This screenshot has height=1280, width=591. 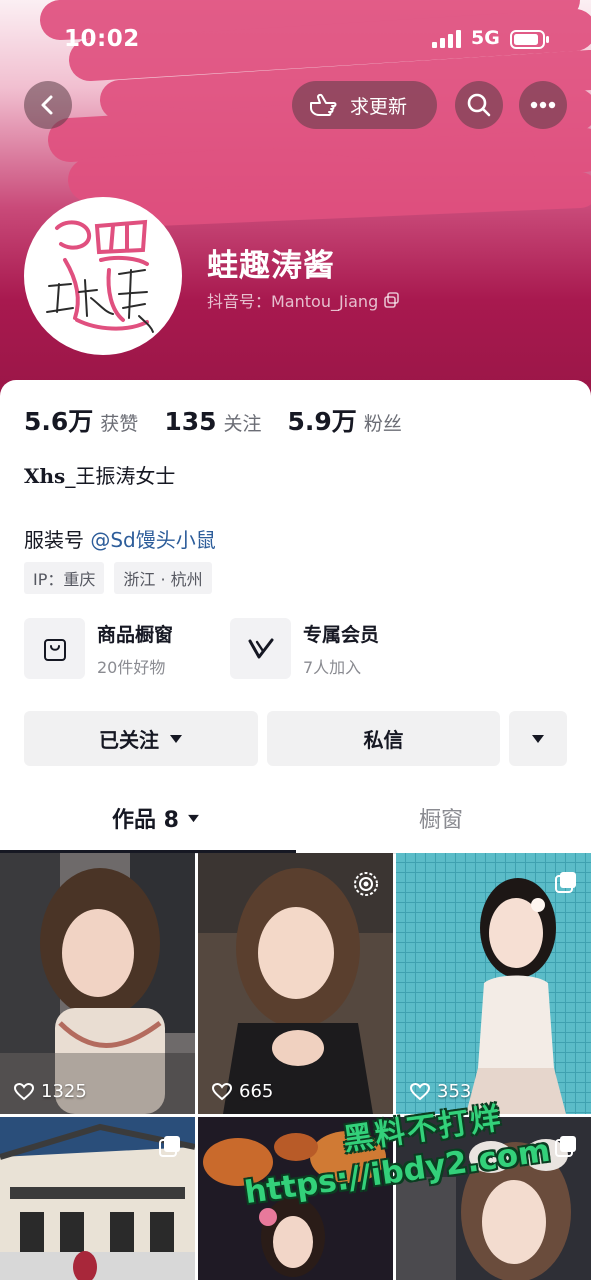 I want to click on followed-button: 已关注, so click(x=141, y=738).